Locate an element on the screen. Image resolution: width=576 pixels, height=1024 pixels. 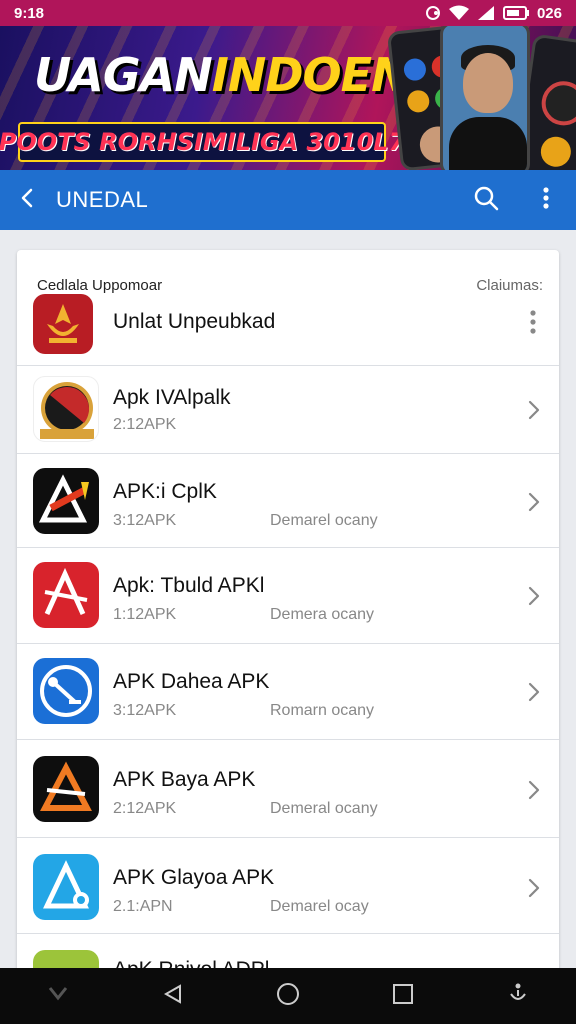
wifi-icon is located at coordinates (458, 13).